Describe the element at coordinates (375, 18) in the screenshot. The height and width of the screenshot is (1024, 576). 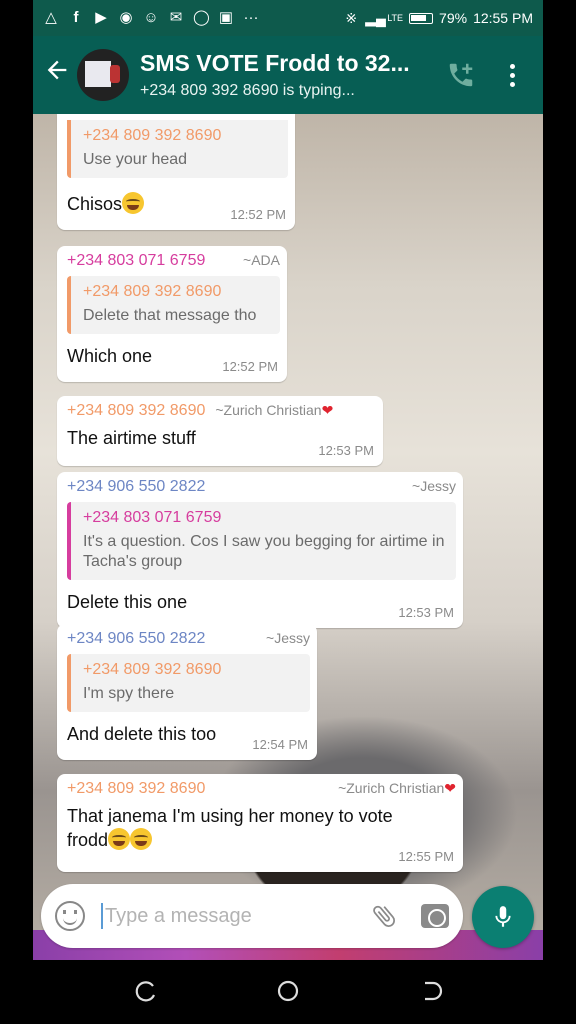
I see `signal-icon: ▂▄` at that location.